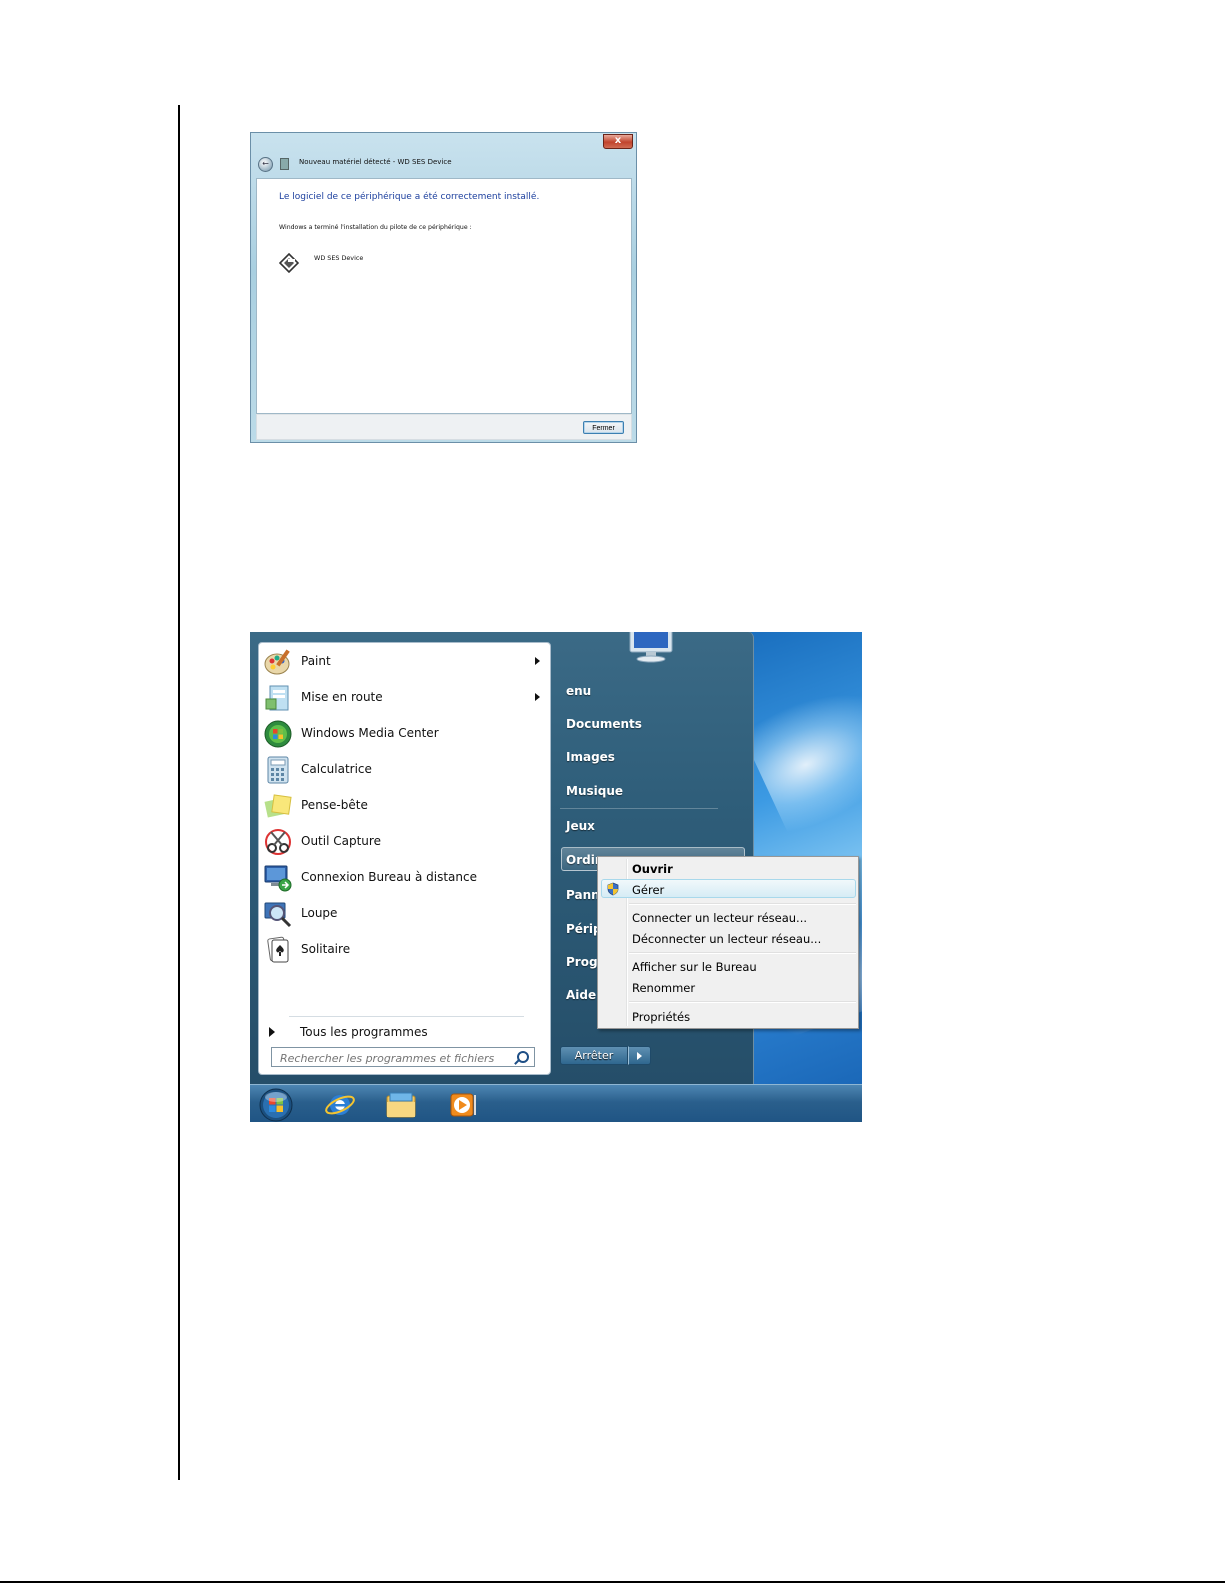  What do you see at coordinates (277, 662) in the screenshot?
I see `paint-icon` at bounding box center [277, 662].